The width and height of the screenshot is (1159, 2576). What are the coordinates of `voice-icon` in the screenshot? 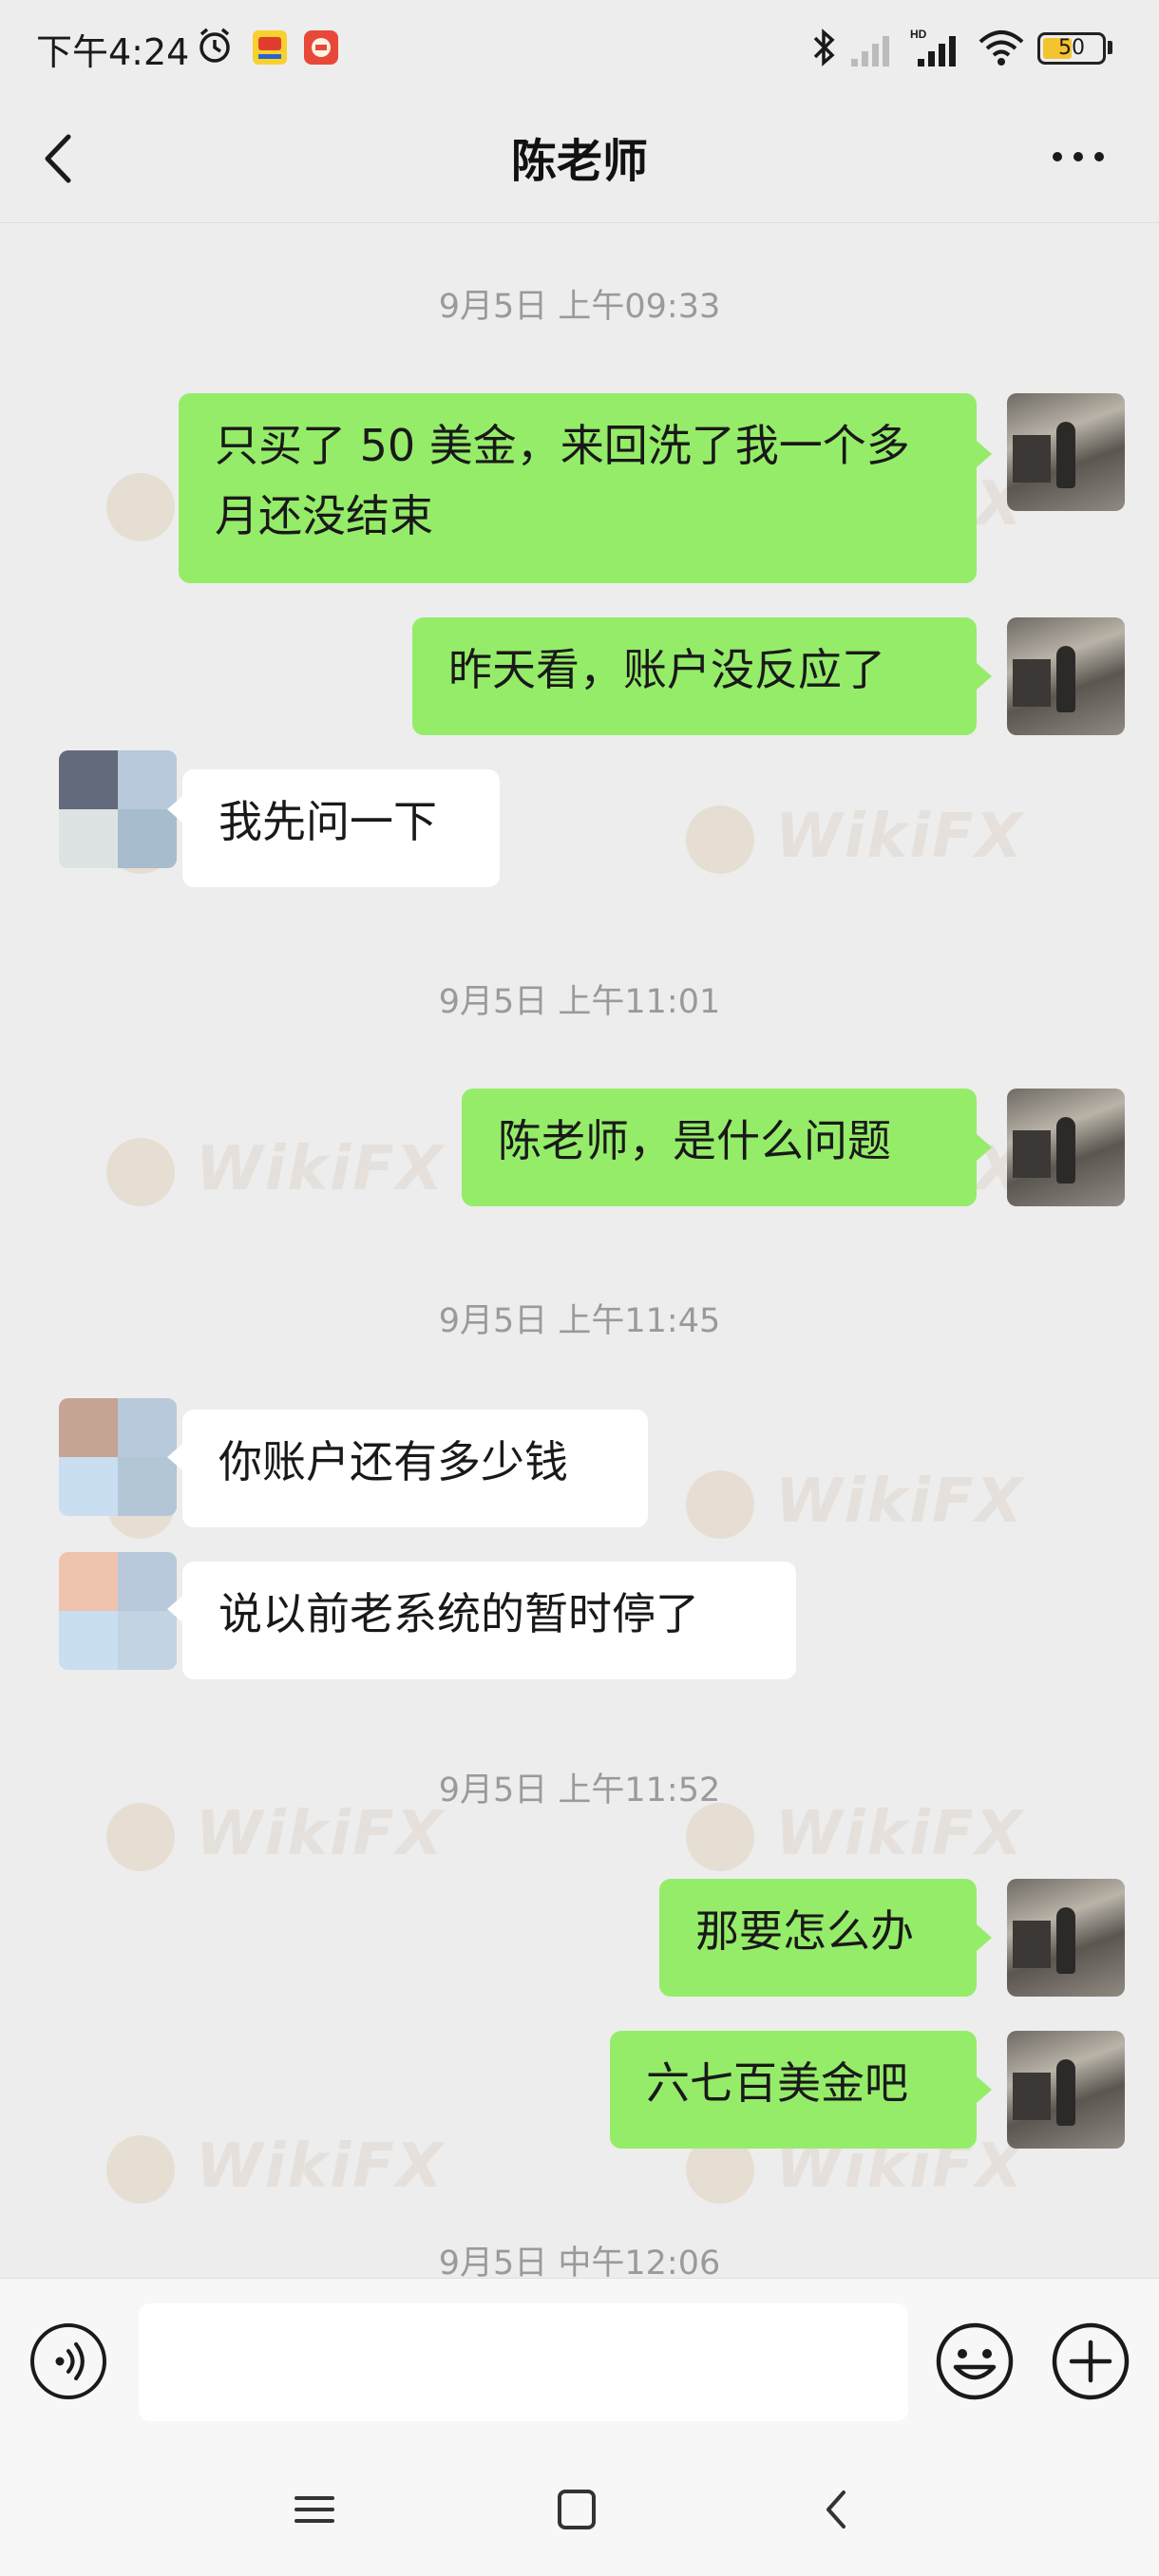 It's located at (68, 2361).